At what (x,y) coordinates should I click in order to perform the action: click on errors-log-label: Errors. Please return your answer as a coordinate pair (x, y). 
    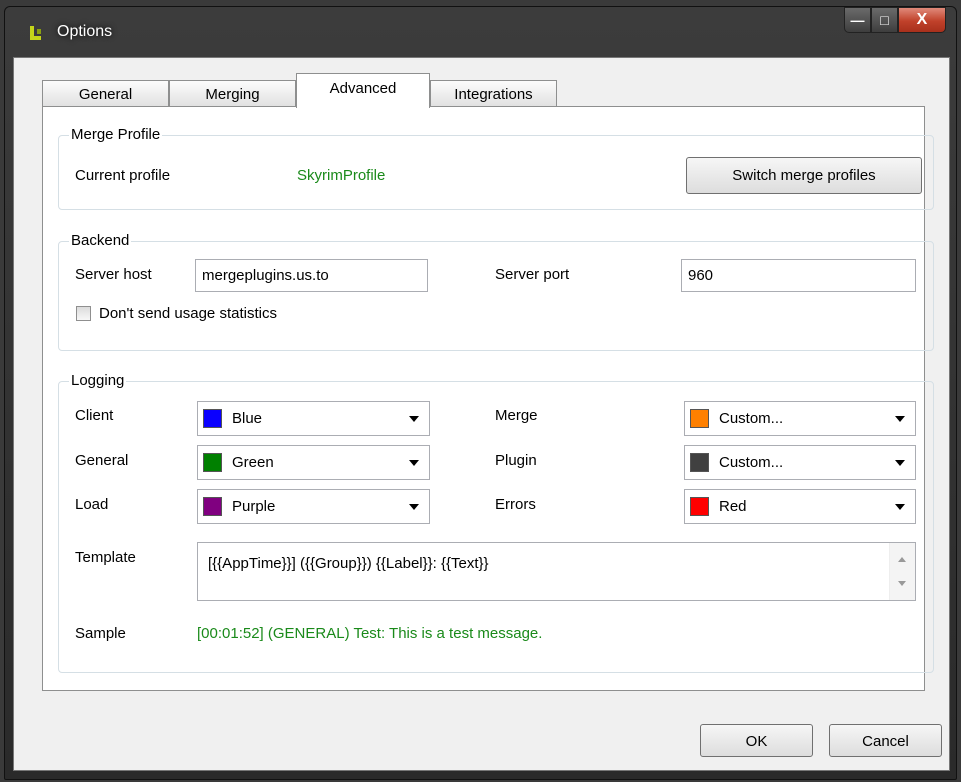
    Looking at the image, I should click on (515, 504).